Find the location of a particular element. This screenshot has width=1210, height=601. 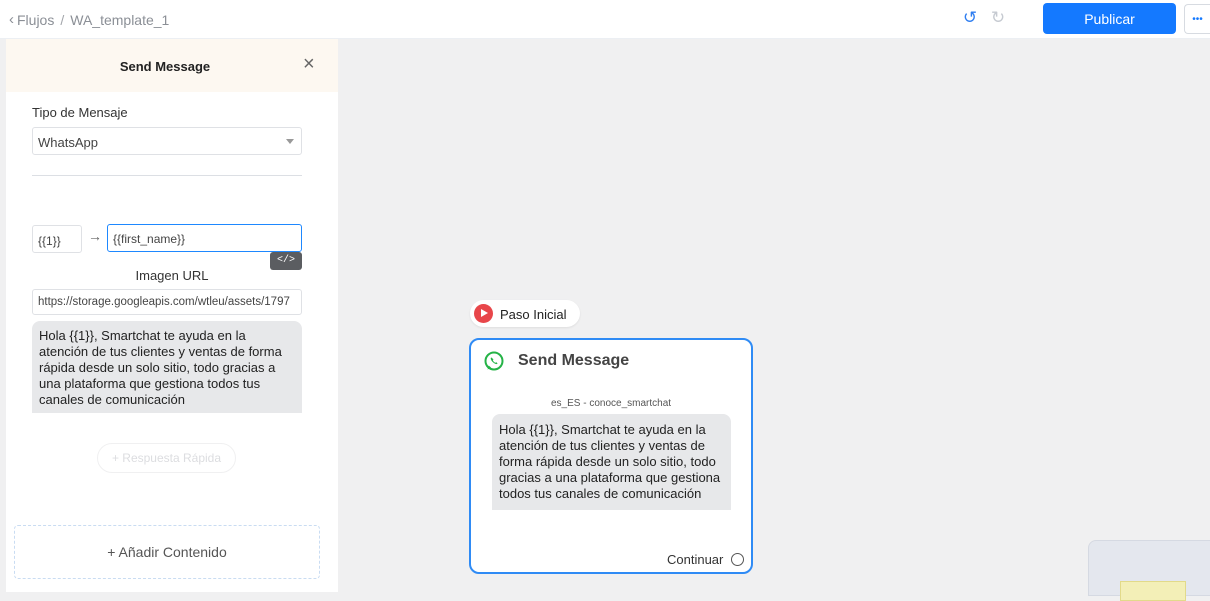

continue-connector-handle is located at coordinates (737, 559).